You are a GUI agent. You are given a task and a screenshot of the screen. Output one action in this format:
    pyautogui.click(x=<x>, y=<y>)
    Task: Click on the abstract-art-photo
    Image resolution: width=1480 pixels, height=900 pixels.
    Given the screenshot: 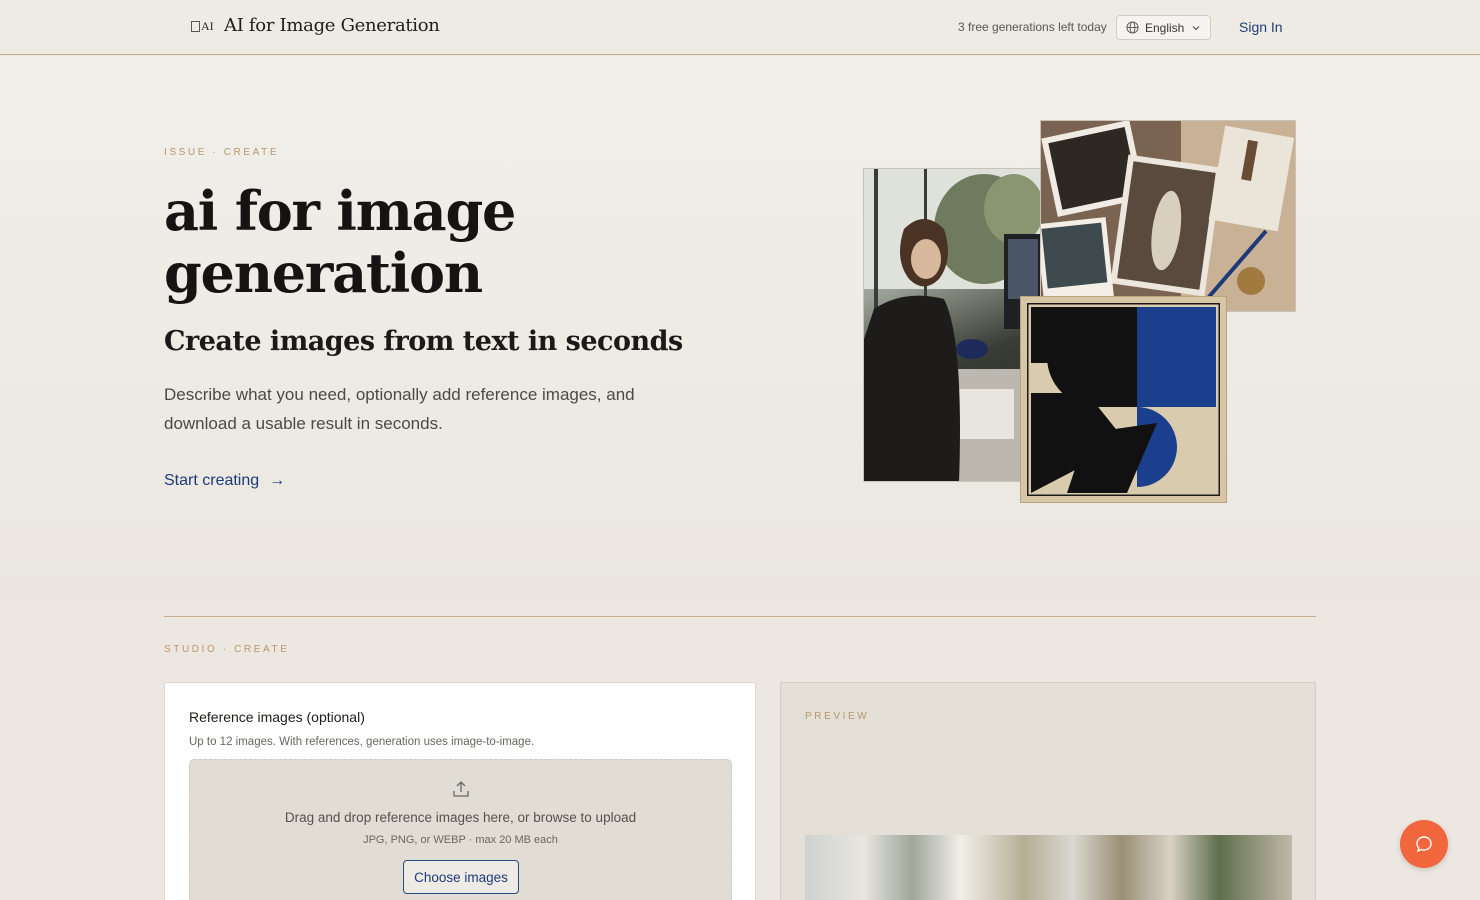 What is the action you would take?
    pyautogui.click(x=1123, y=399)
    